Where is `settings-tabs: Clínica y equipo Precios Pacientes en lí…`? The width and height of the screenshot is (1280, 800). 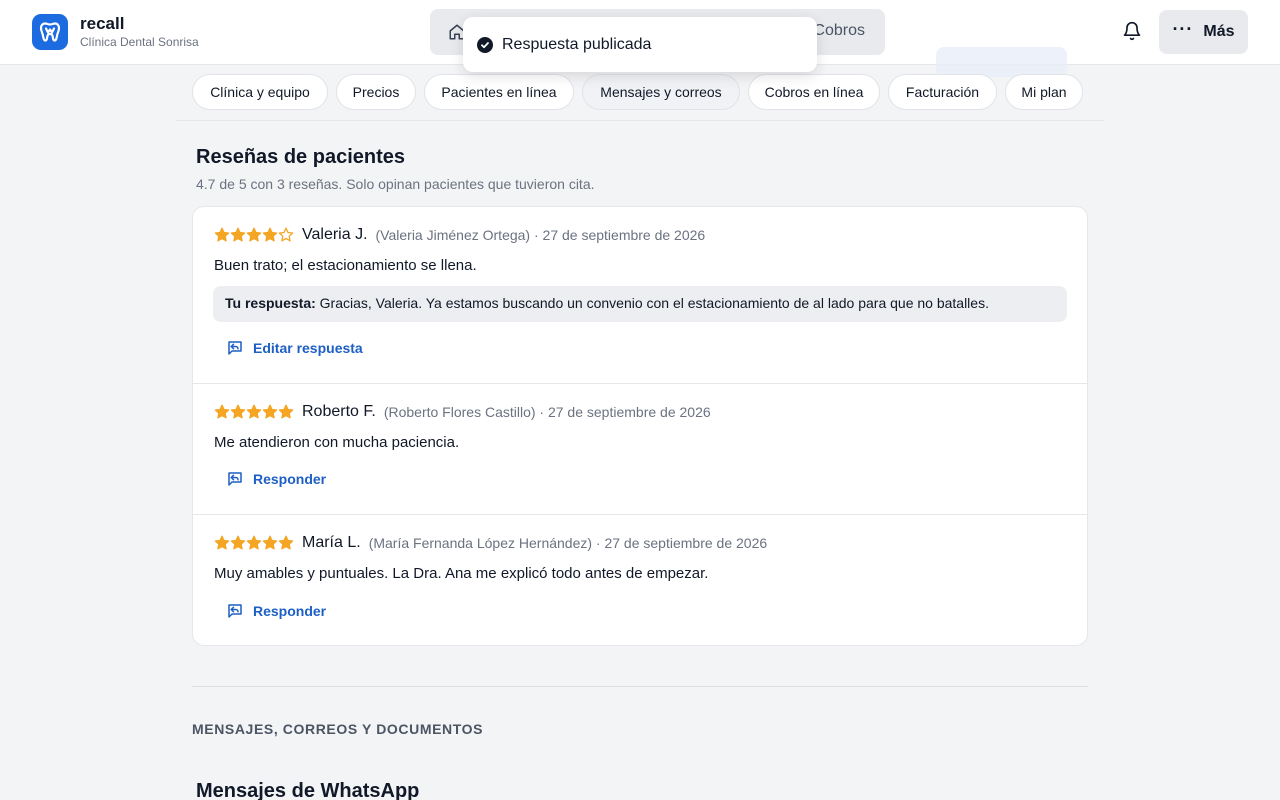 settings-tabs: Clínica y equipo Precios Pacientes en lí… is located at coordinates (640, 93).